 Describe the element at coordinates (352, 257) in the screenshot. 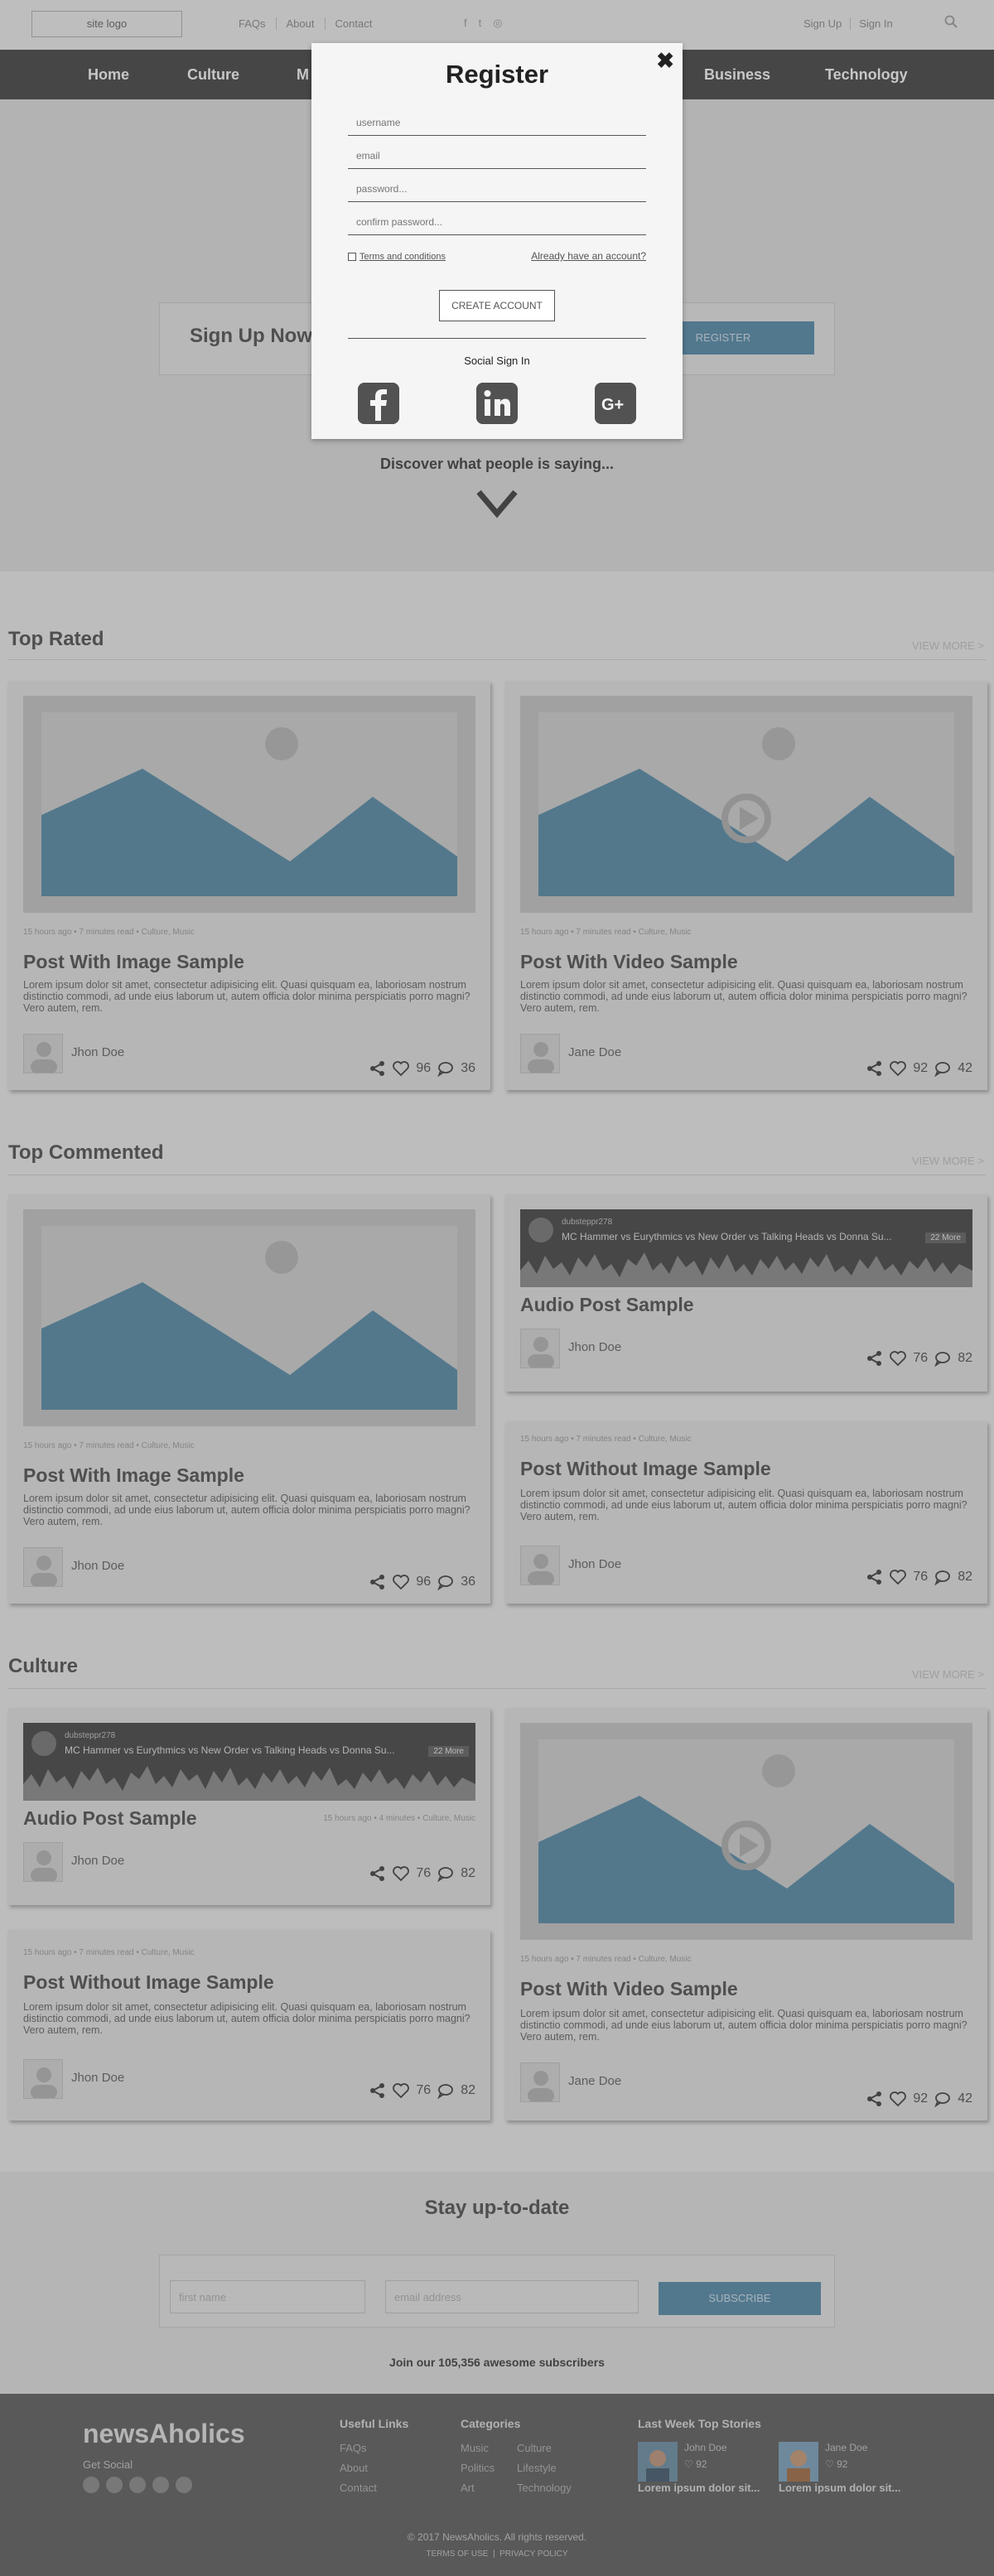

I see `terms-checkbox` at that location.